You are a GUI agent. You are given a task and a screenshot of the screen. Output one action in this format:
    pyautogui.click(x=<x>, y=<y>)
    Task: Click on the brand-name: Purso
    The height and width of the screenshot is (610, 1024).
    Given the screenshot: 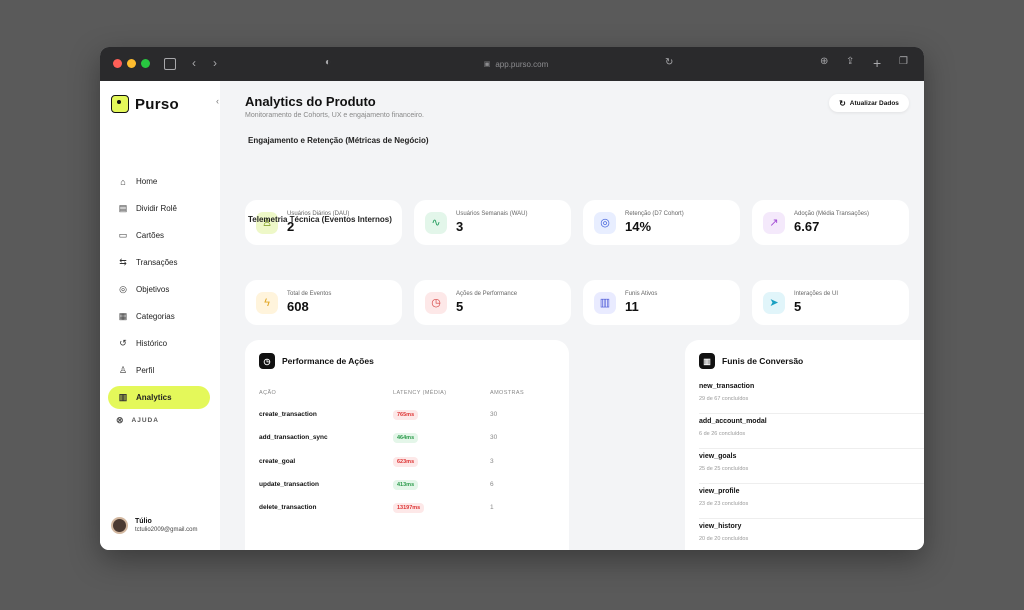 What is the action you would take?
    pyautogui.click(x=157, y=104)
    